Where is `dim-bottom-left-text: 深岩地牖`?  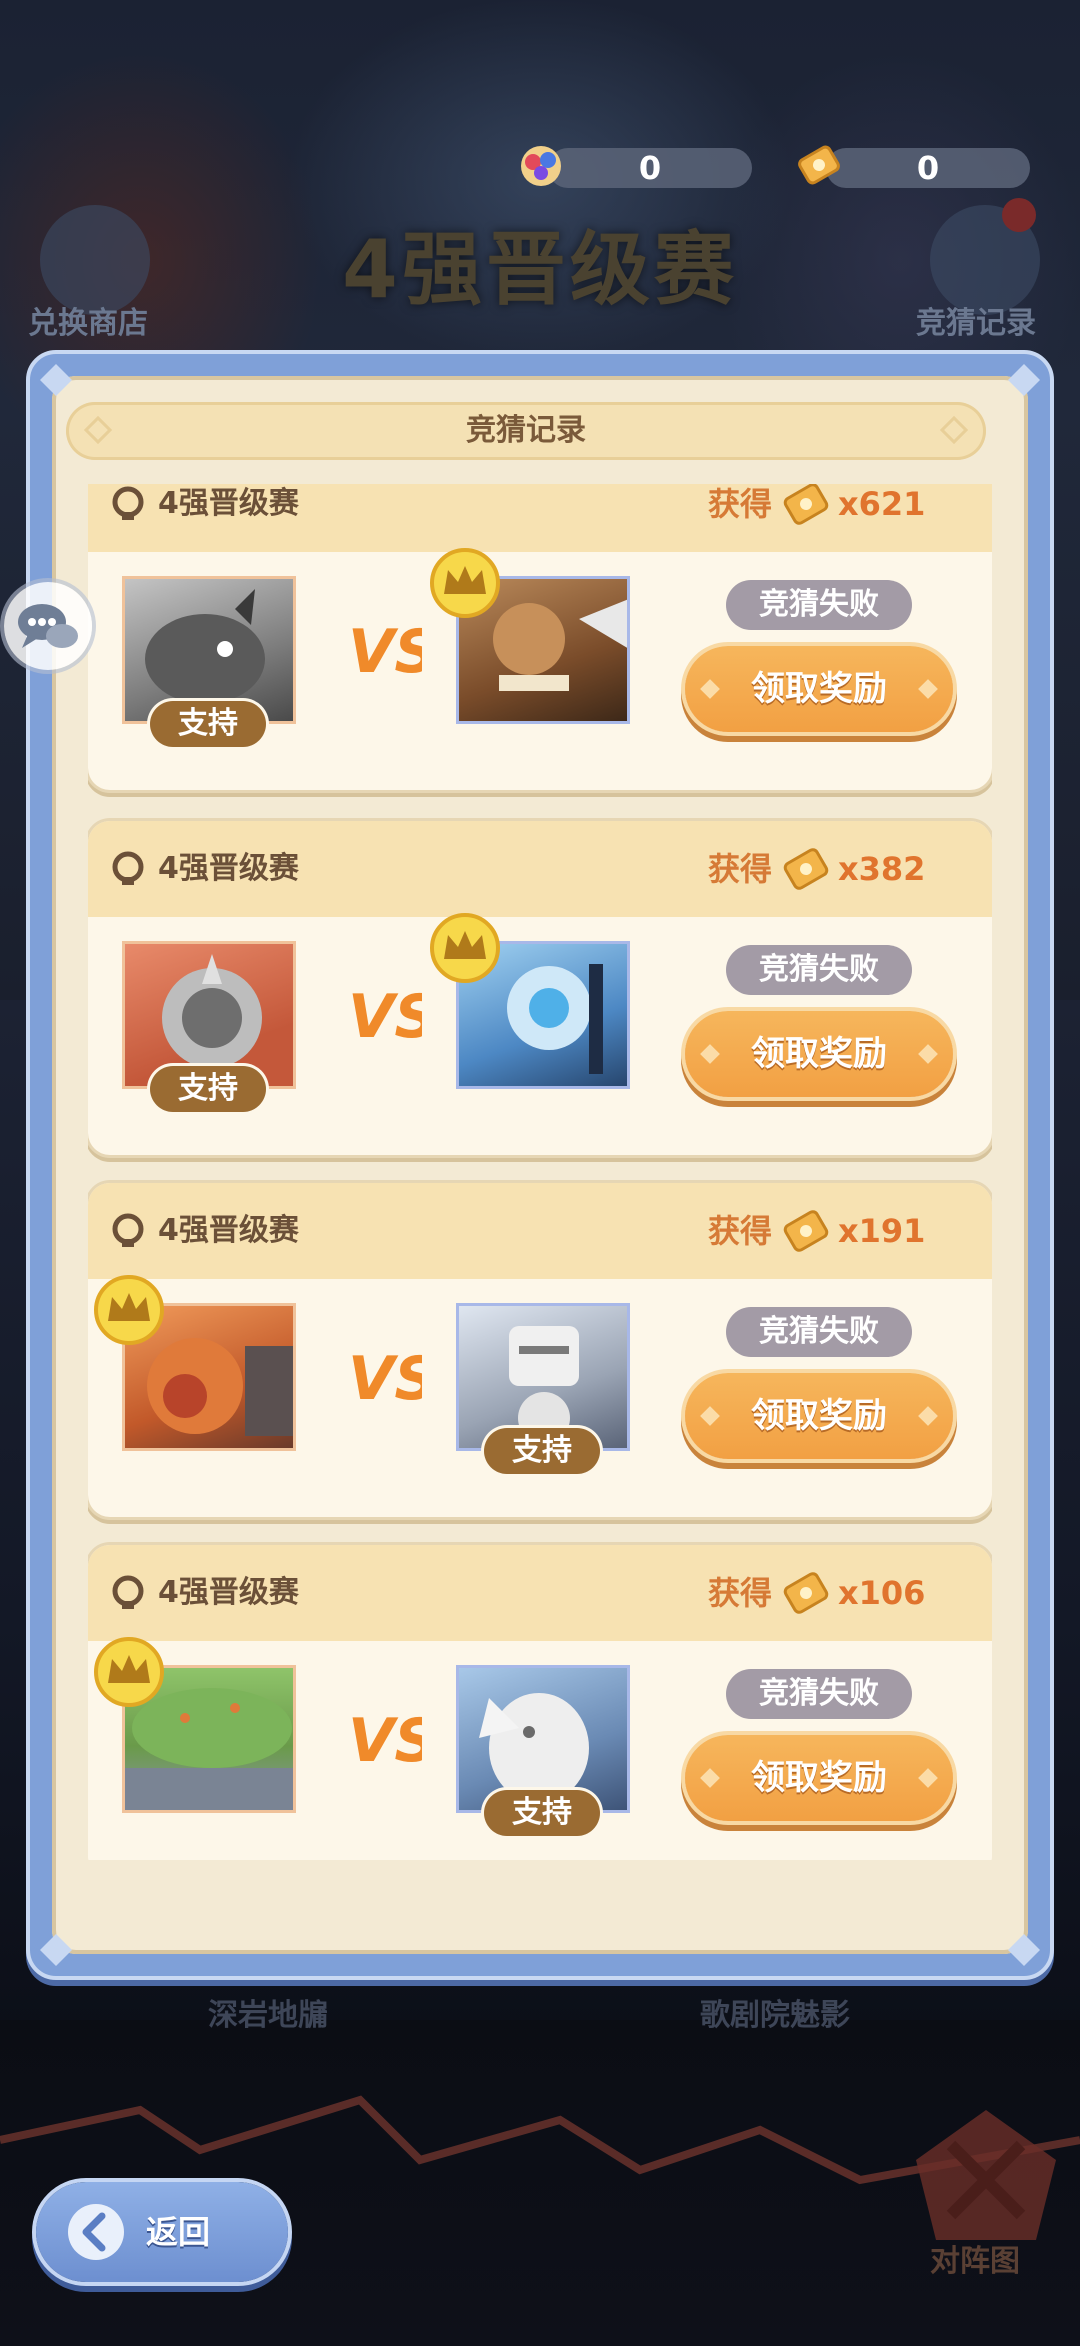
dim-bottom-left-text: 深岩地牖 is located at coordinates (268, 2015).